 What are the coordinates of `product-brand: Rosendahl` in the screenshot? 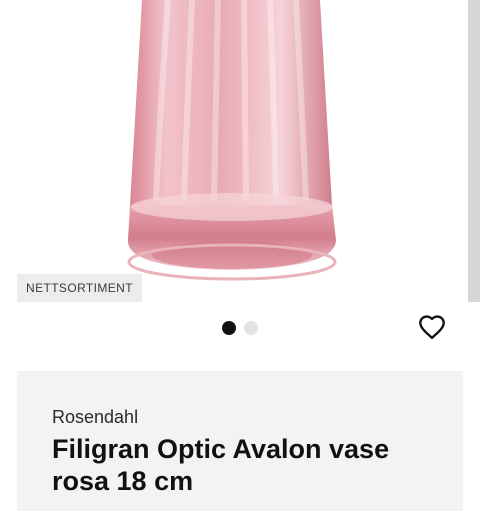 It's located at (95, 417).